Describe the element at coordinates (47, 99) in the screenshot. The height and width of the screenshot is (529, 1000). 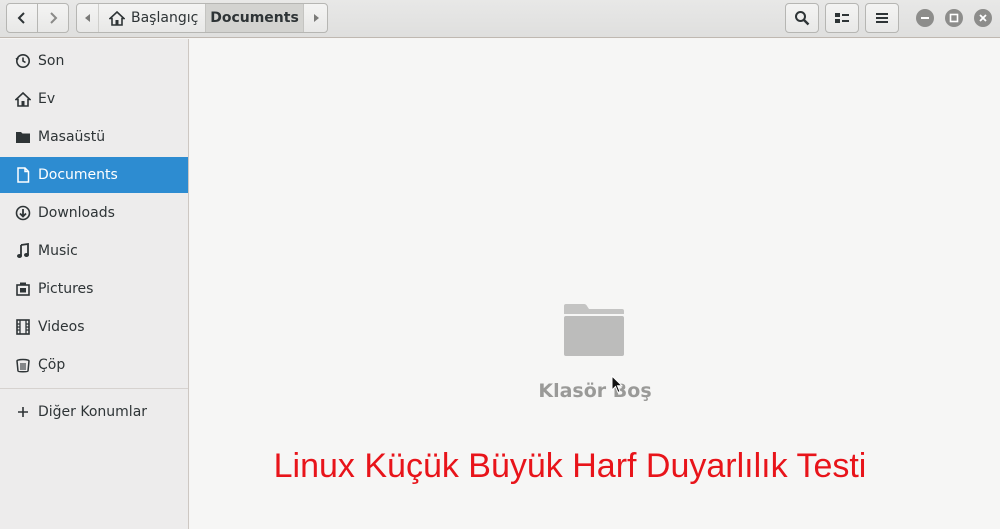
I see `sidebar-item-label: Ev` at that location.